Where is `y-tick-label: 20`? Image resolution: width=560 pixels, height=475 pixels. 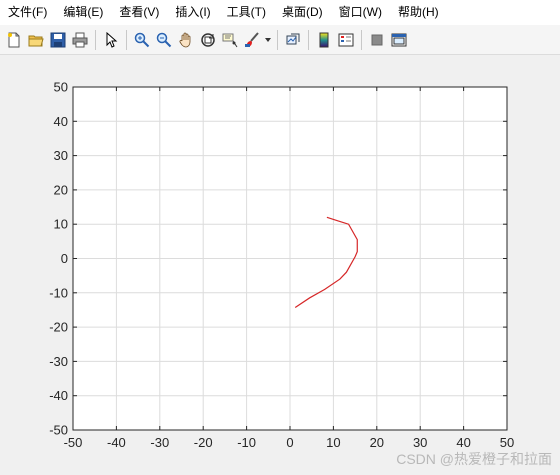 y-tick-label: 20 is located at coordinates (61, 189).